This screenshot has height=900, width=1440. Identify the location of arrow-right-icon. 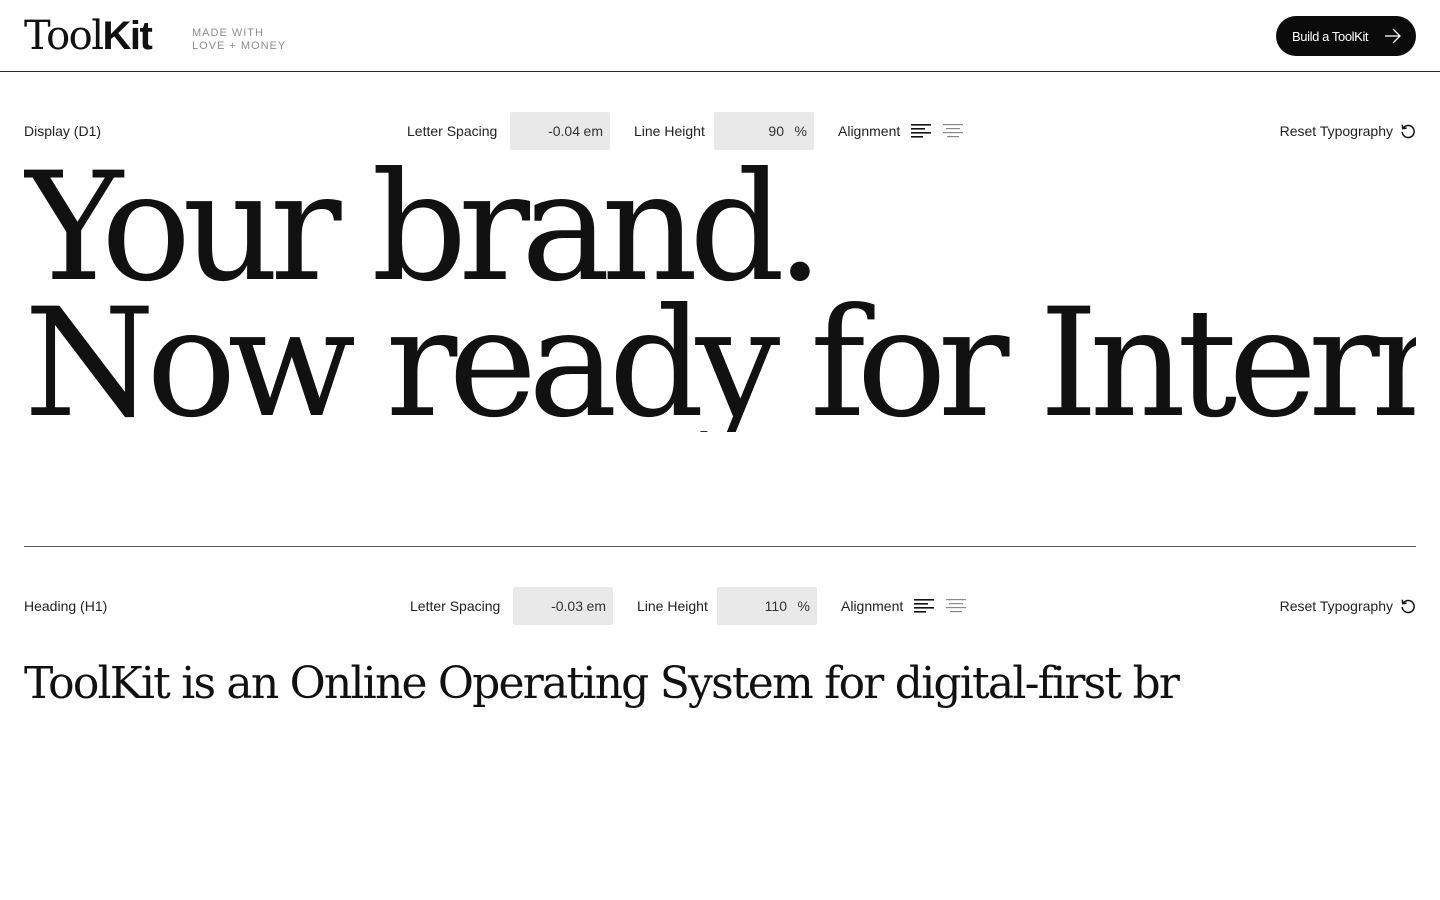
(1393, 36).